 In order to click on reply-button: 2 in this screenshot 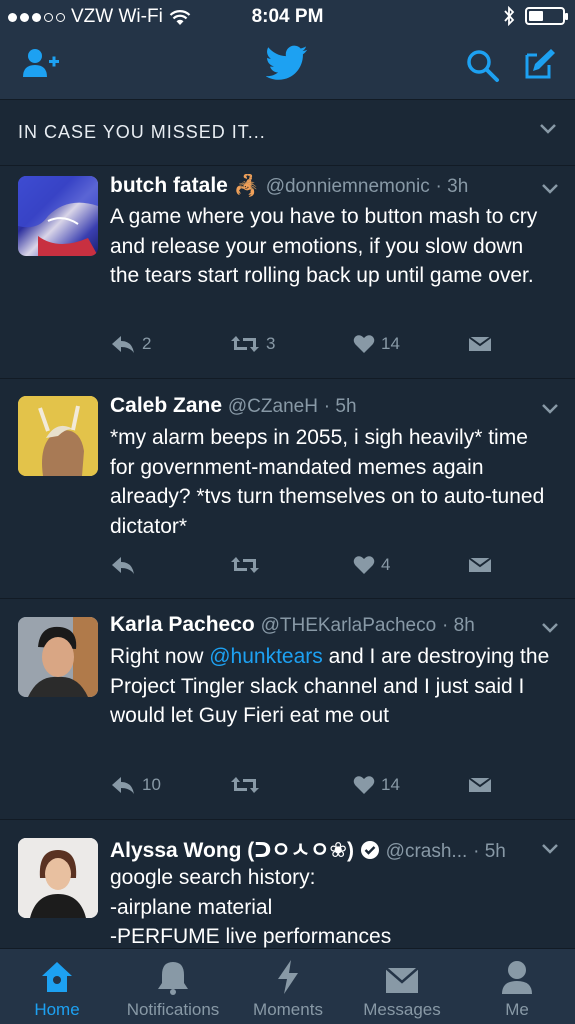, I will do `click(130, 344)`.